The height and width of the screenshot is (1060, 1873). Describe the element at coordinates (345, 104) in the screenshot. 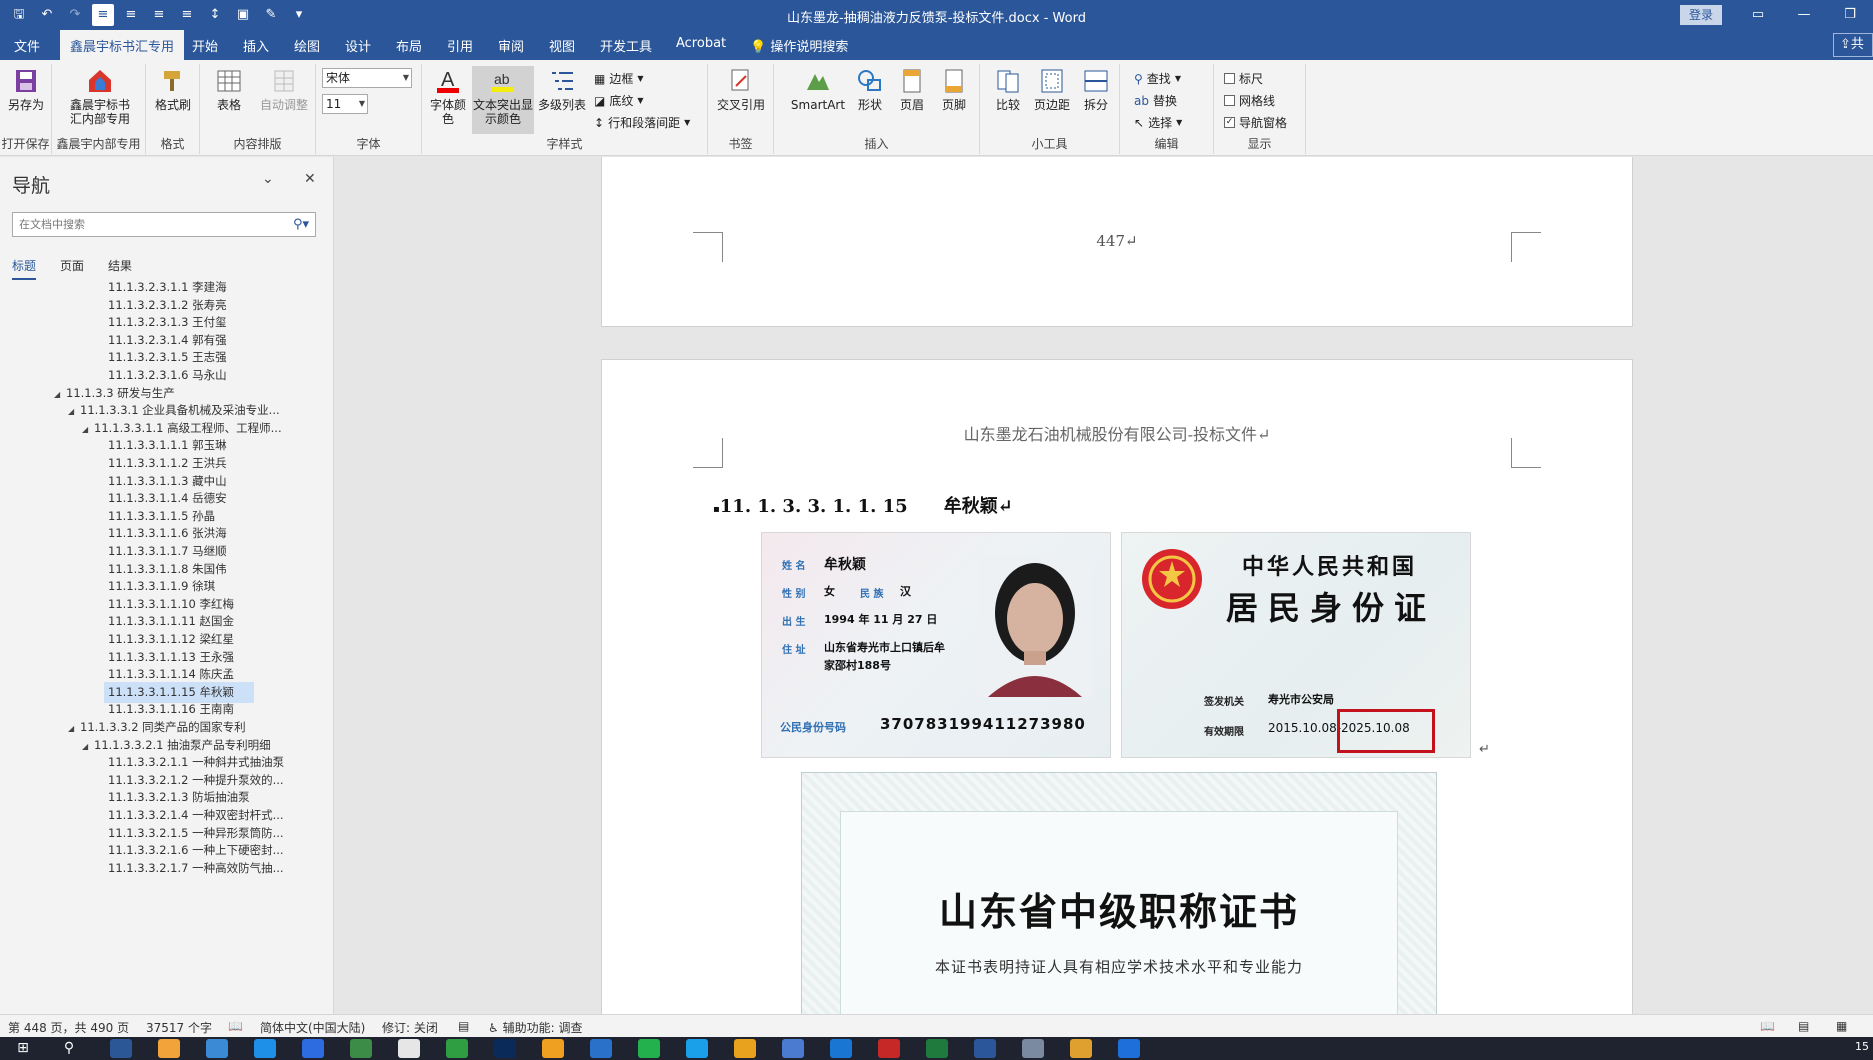

I see `font-size-combo: 11 ▼` at that location.